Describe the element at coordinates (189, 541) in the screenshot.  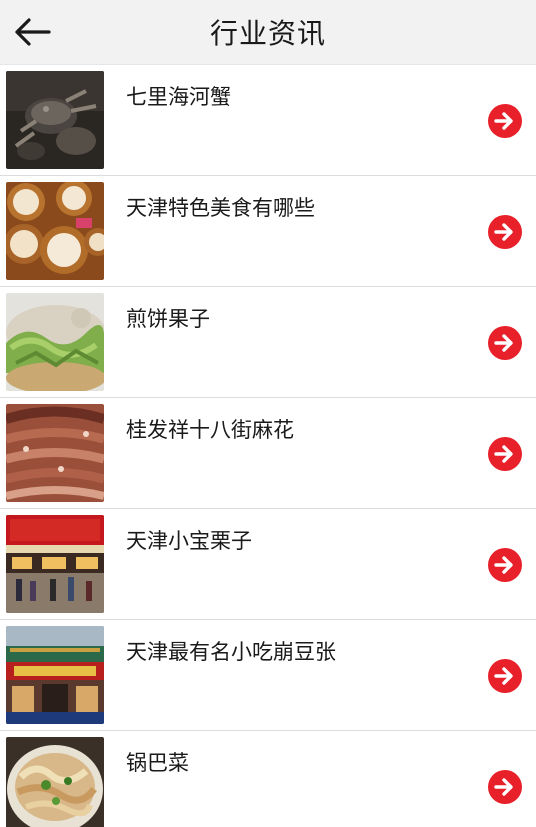
I see `item-title: 天津小宝栗子` at that location.